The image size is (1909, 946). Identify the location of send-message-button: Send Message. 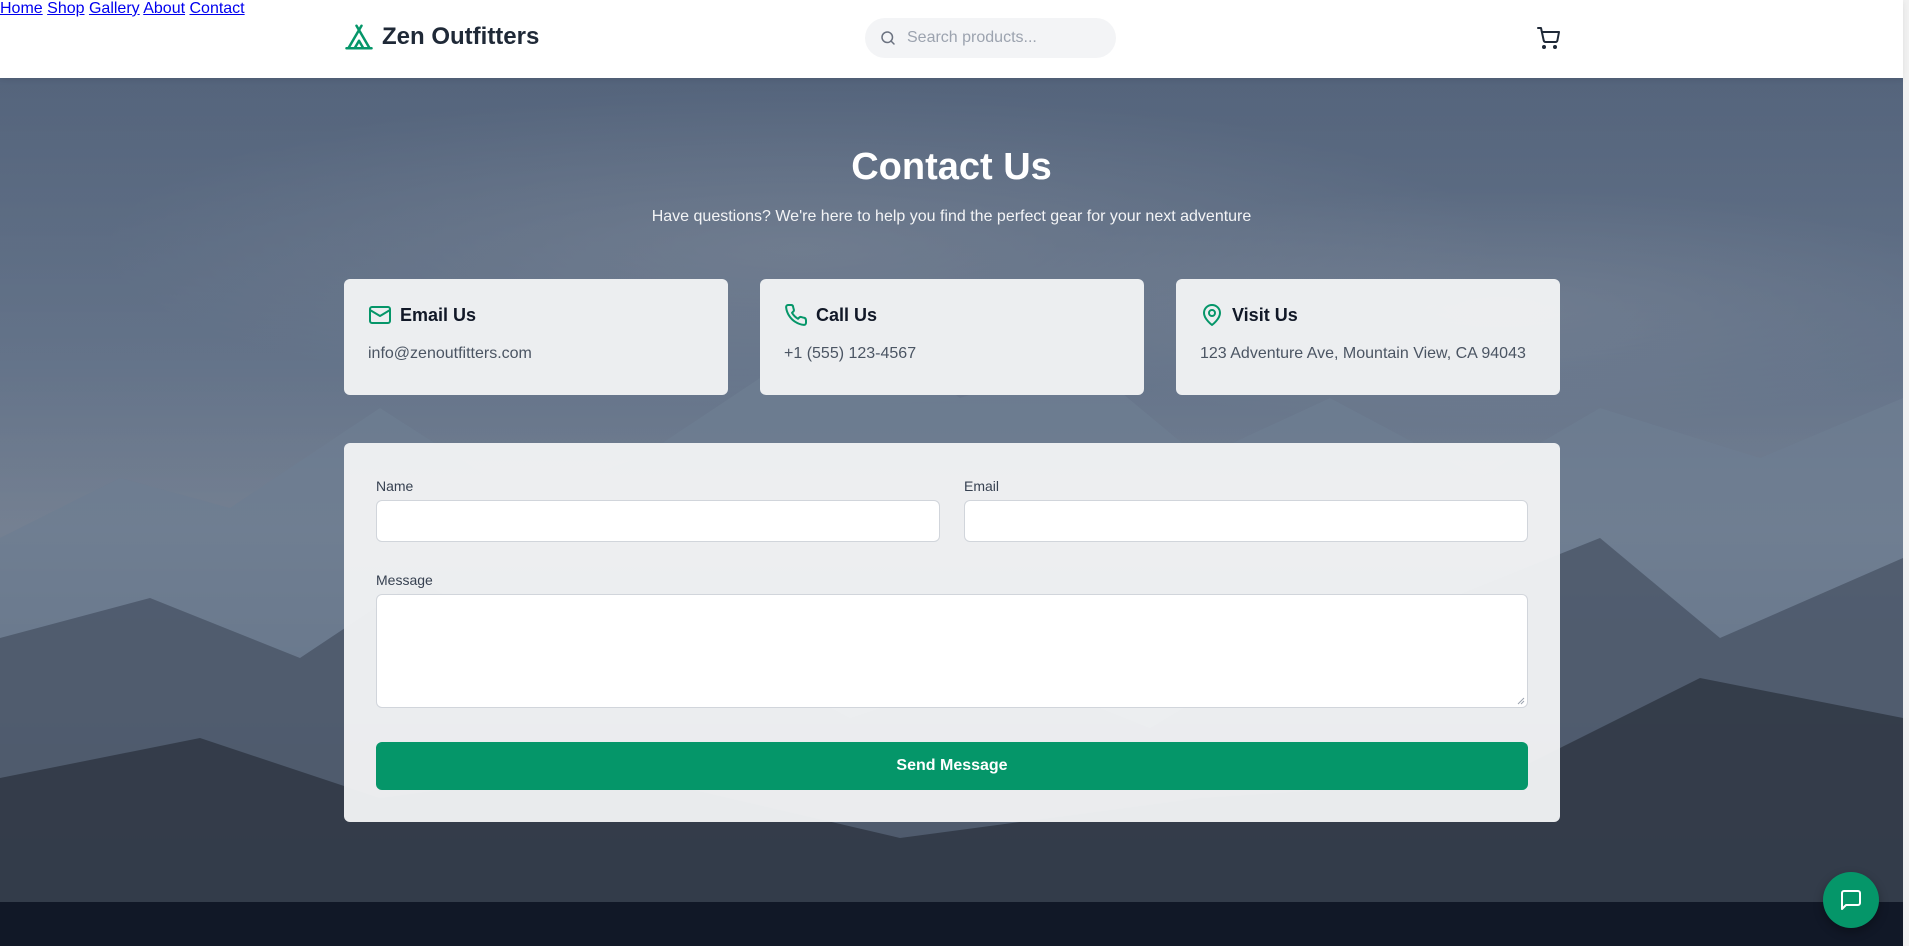
(952, 766).